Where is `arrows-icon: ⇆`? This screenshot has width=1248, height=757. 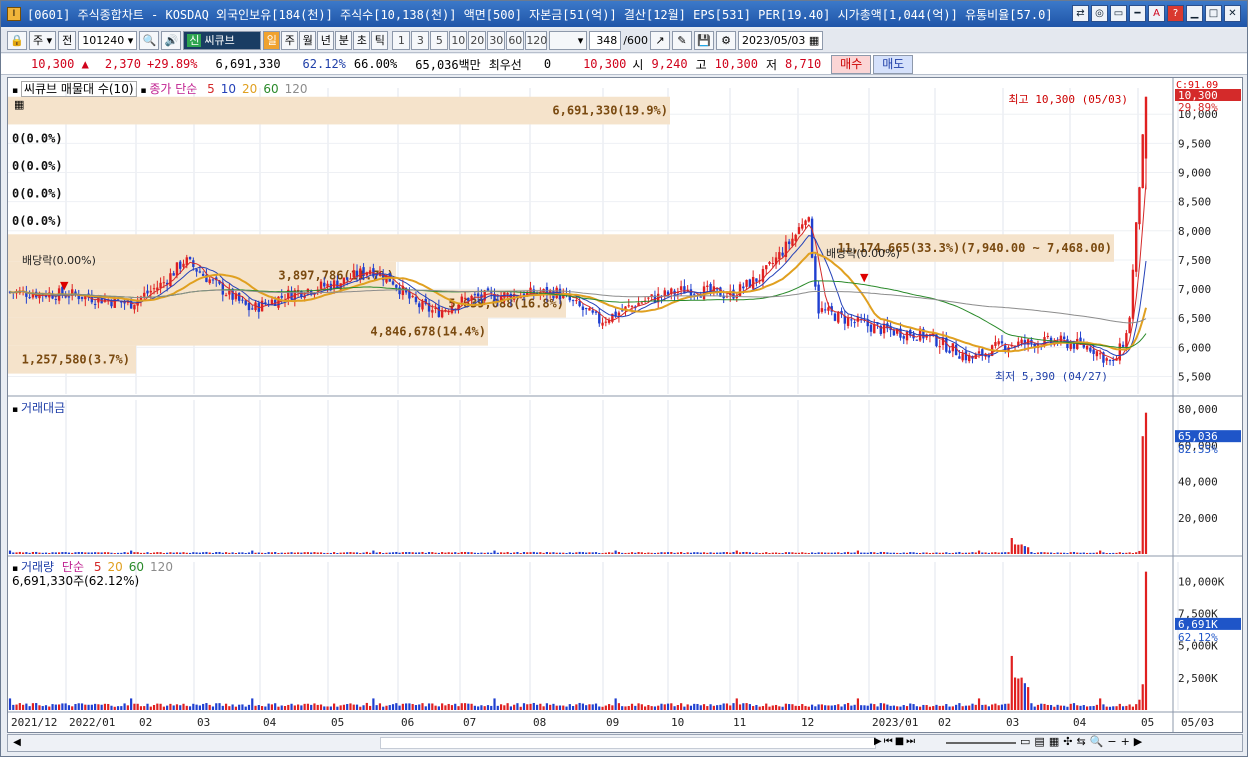
arrows-icon: ⇆ is located at coordinates (1080, 741).